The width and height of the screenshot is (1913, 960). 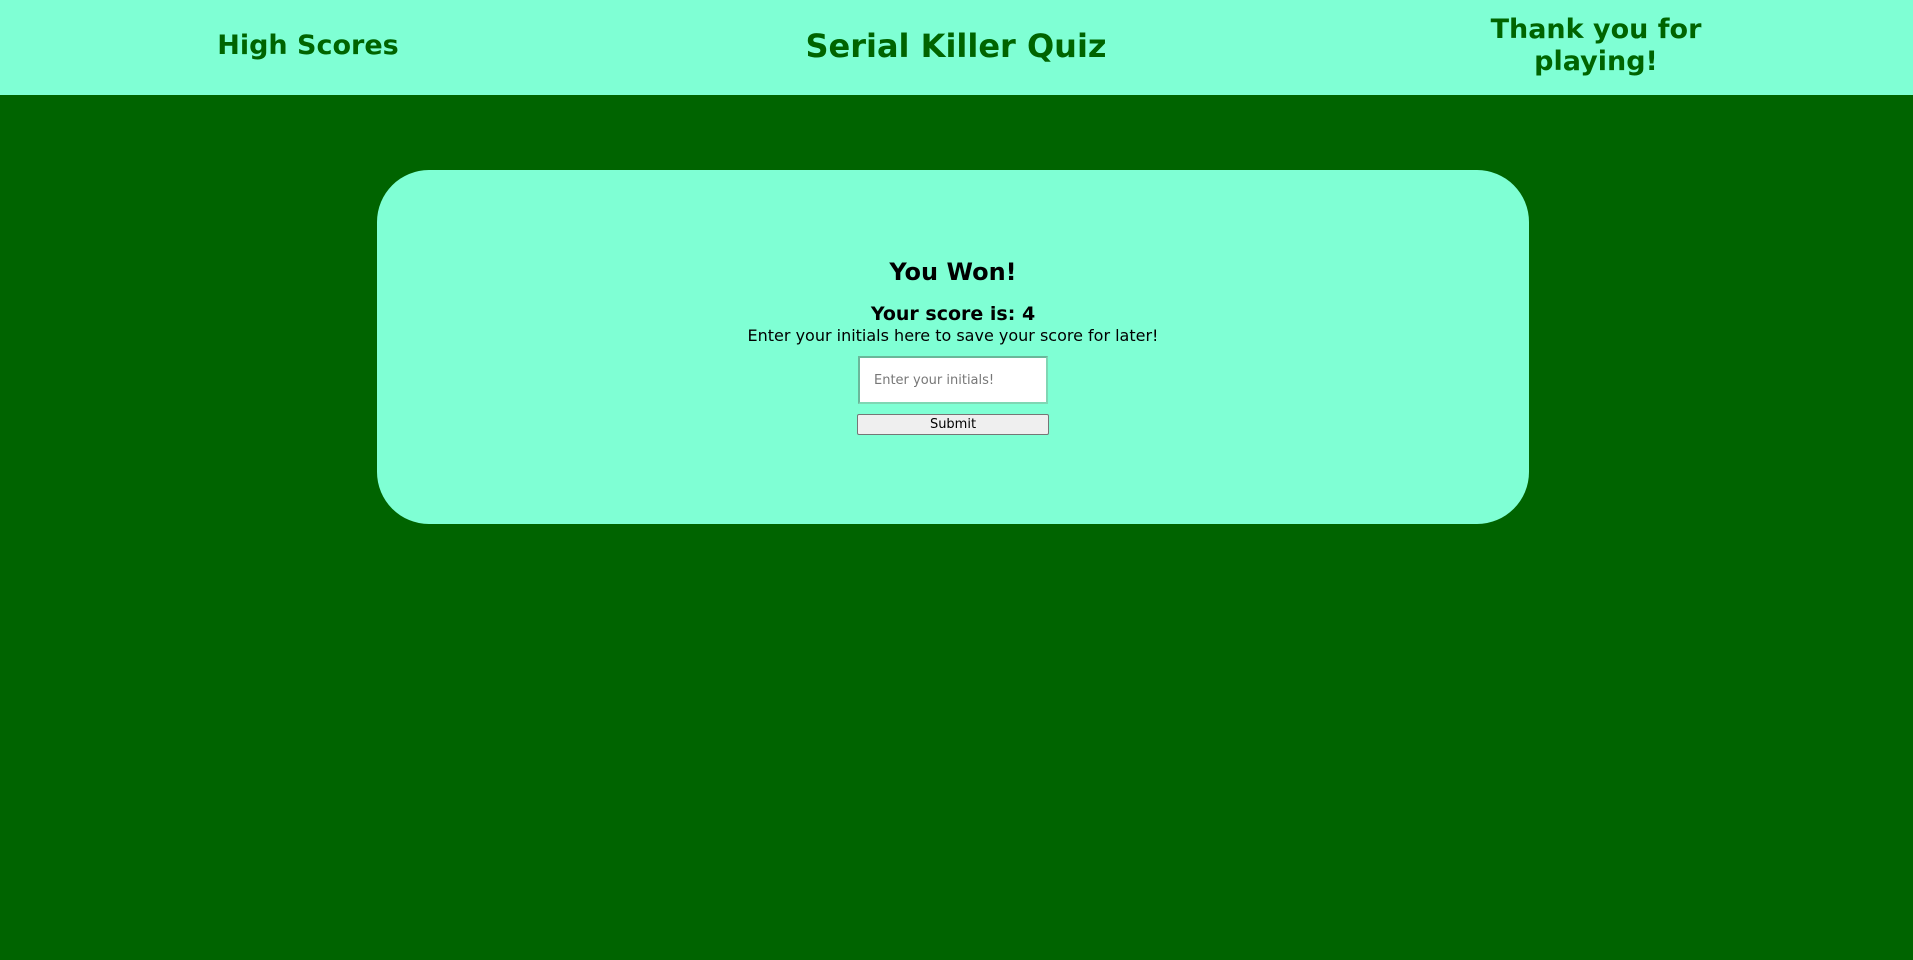 I want to click on page-title: Serial Killer Quiz, so click(x=956, y=46).